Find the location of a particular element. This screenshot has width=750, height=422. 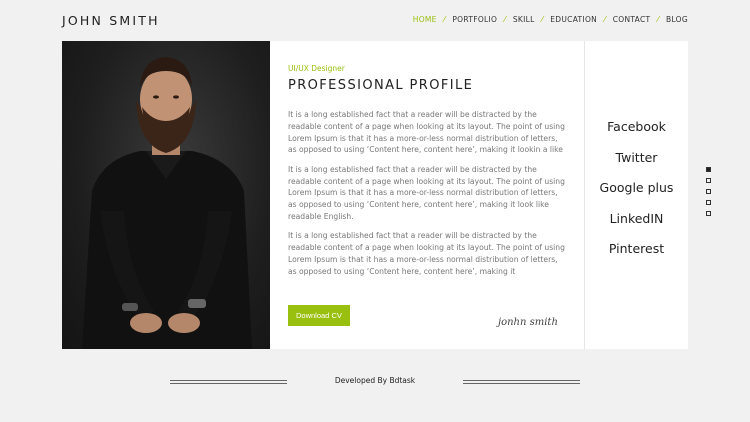

download-cv-button: Download CV is located at coordinates (319, 315).